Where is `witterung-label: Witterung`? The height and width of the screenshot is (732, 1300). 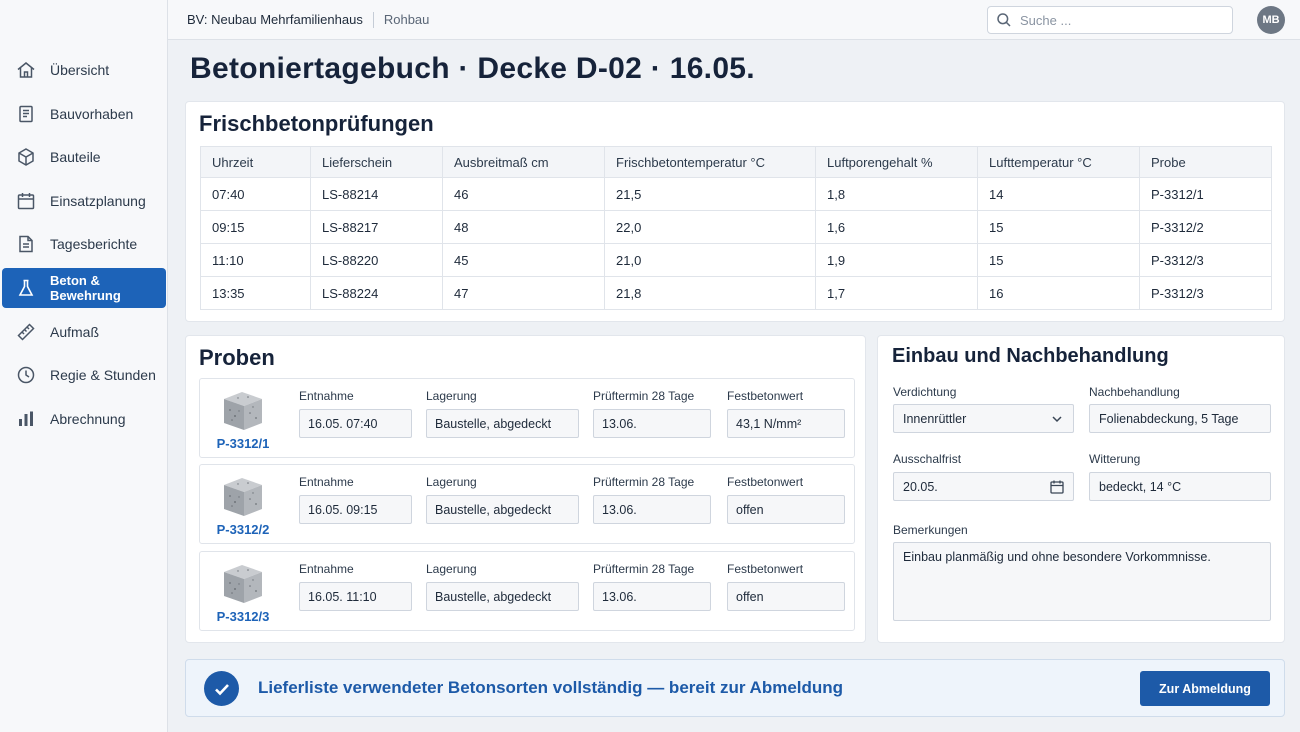
witterung-label: Witterung is located at coordinates (1115, 459).